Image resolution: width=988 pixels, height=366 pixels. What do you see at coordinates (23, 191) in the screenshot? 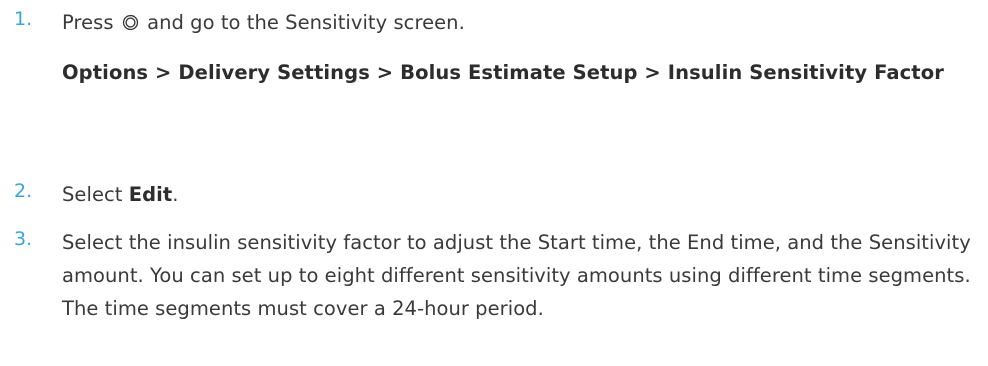
I see `step-number: 2.` at bounding box center [23, 191].